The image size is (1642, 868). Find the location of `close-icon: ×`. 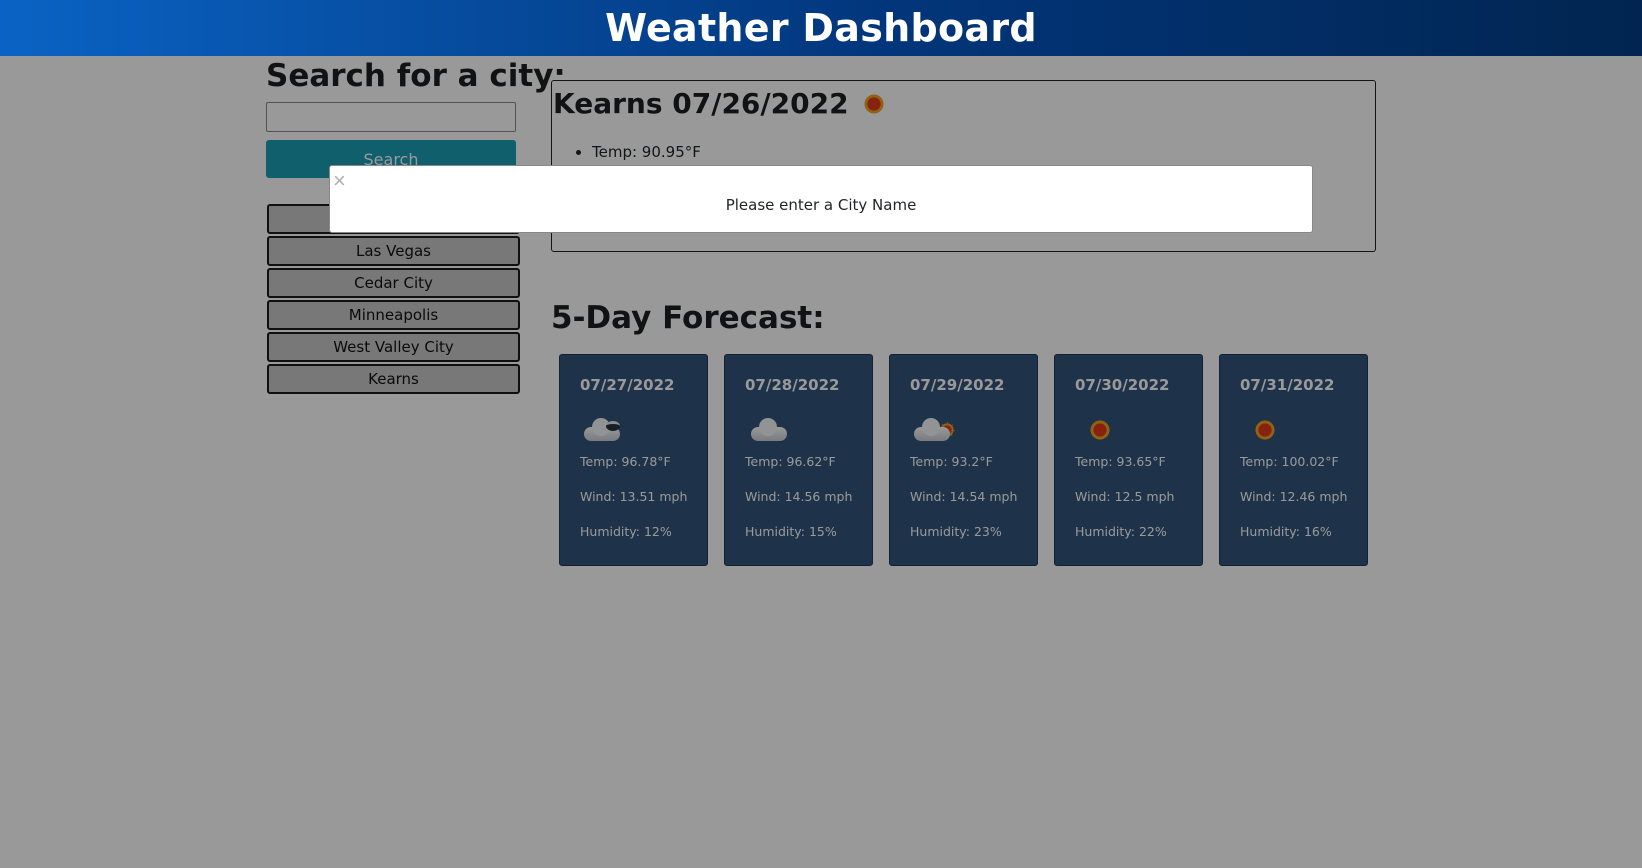

close-icon: × is located at coordinates (339, 181).